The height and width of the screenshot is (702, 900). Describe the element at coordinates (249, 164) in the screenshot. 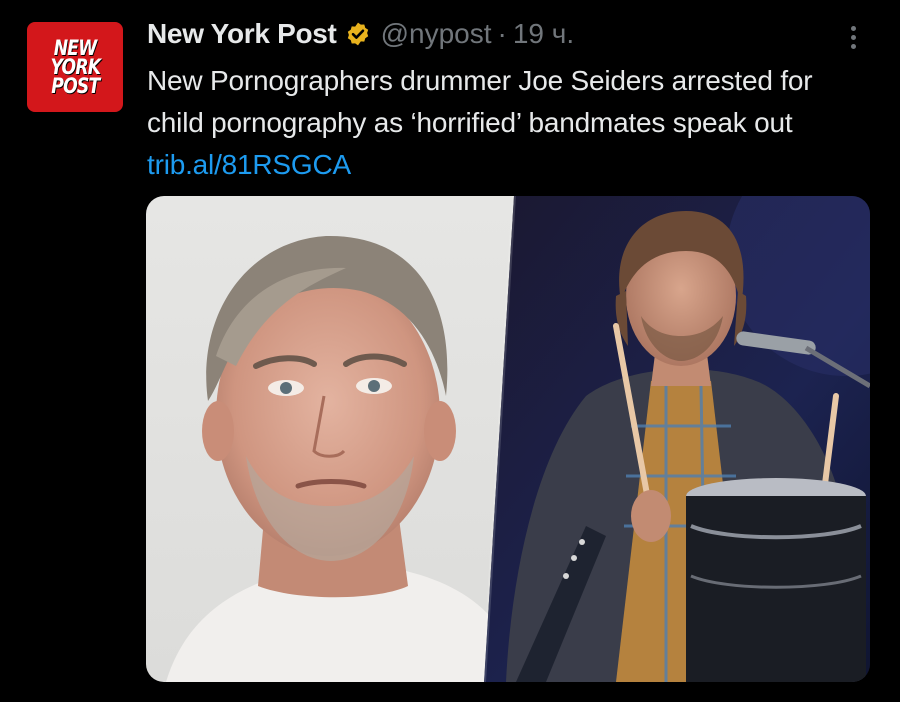

I see `tweet-link: trib.al/81RSGCA` at that location.